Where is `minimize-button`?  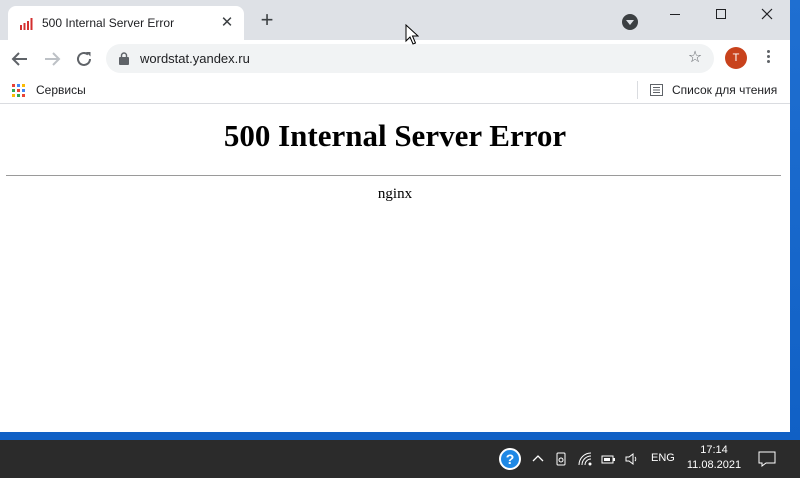
minimize-button is located at coordinates (675, 13).